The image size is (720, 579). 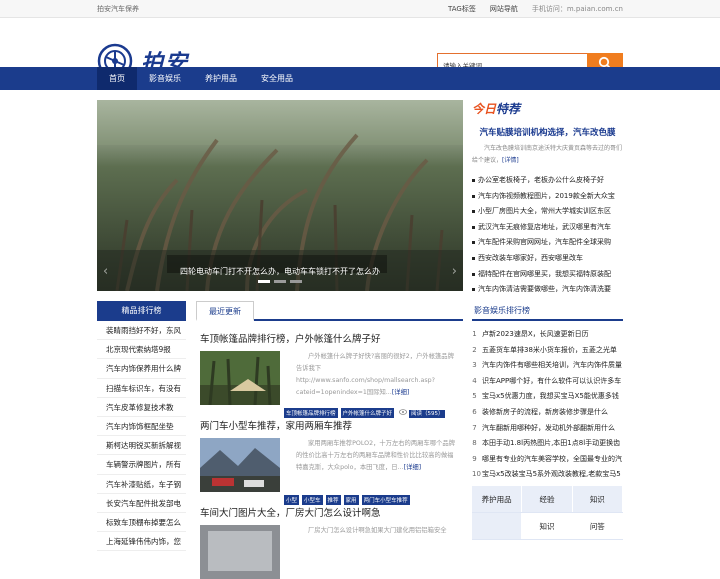 What do you see at coordinates (547, 228) in the screenshot?
I see `list-item: 武汉汽车无痕修复店地址，武汉哪里有汽车` at bounding box center [547, 228].